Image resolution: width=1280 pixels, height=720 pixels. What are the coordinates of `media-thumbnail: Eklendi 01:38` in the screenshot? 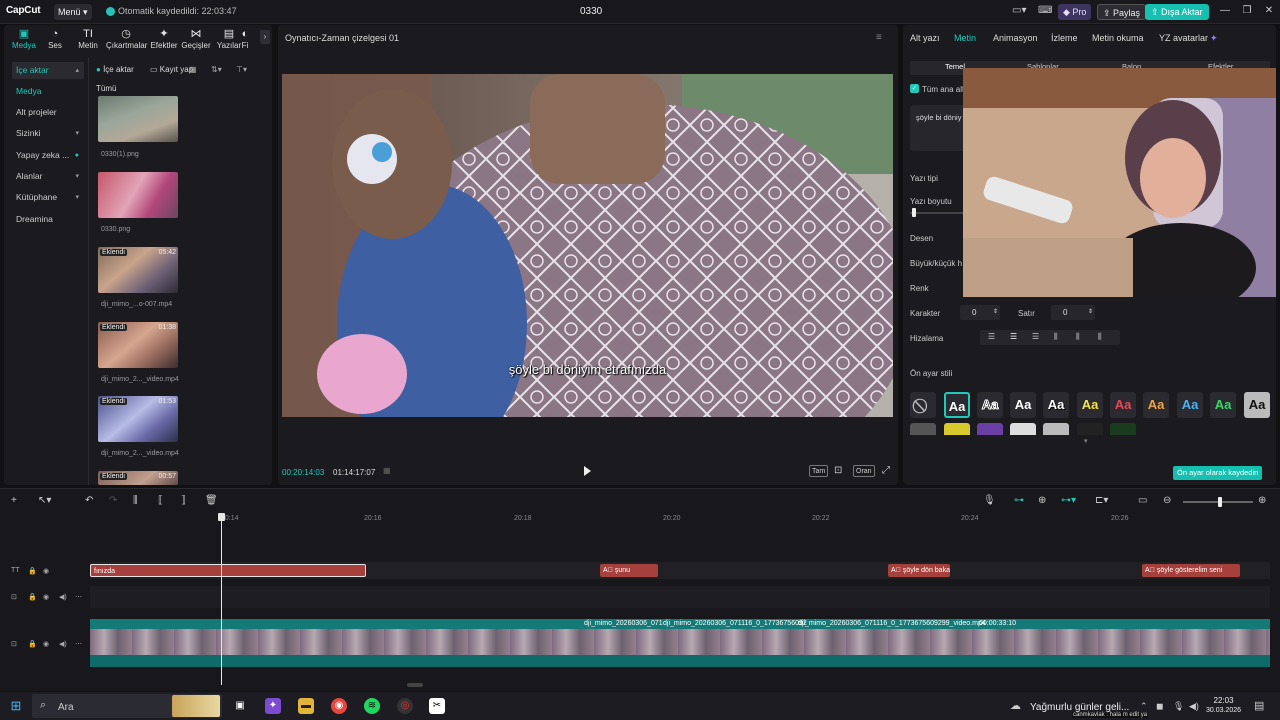 It's located at (138, 345).